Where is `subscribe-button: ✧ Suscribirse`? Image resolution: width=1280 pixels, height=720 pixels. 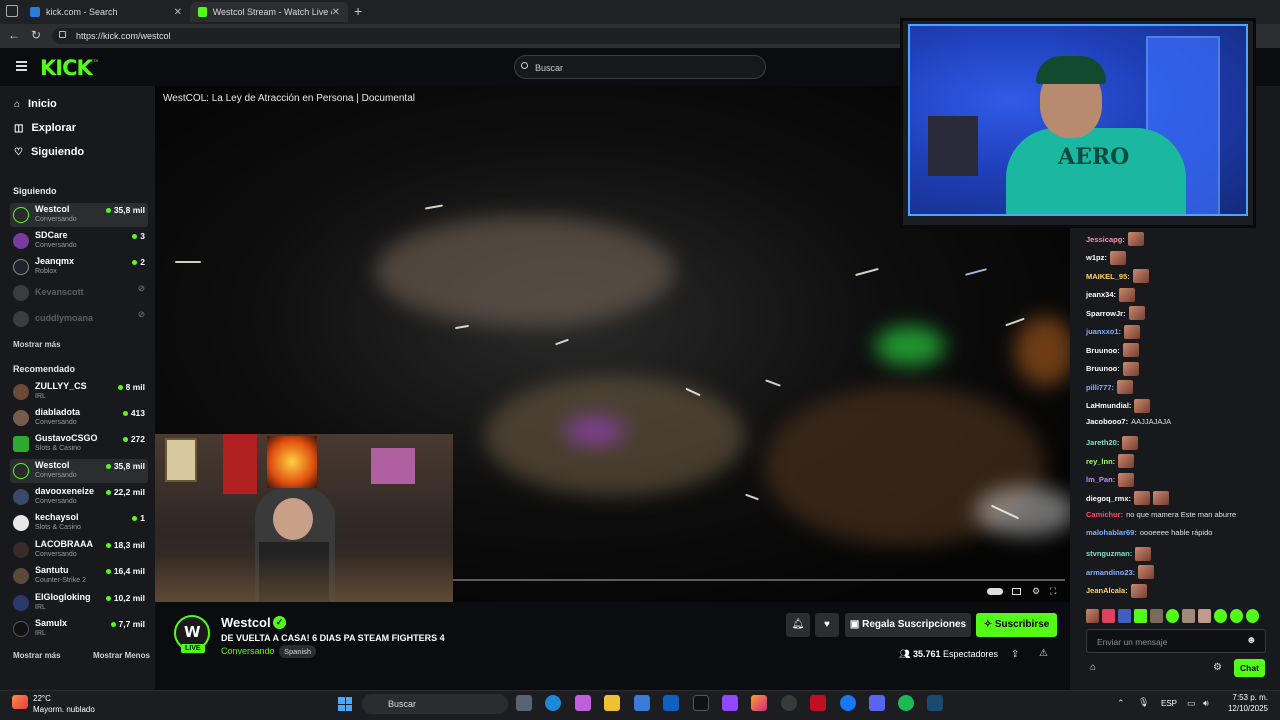
subscribe-button: ✧ Suscribirse is located at coordinates (1016, 625).